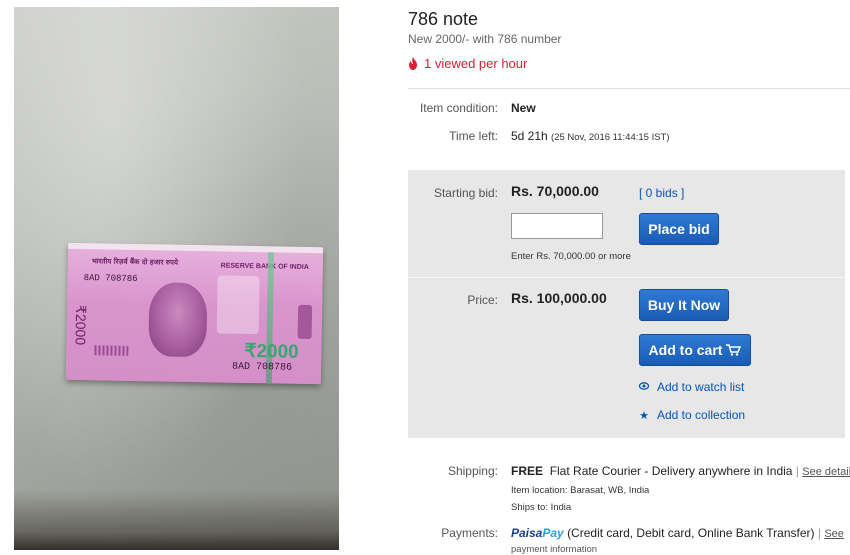  Describe the element at coordinates (81, 325) in the screenshot. I see `note-vertical-denomination: ₹2000` at that location.